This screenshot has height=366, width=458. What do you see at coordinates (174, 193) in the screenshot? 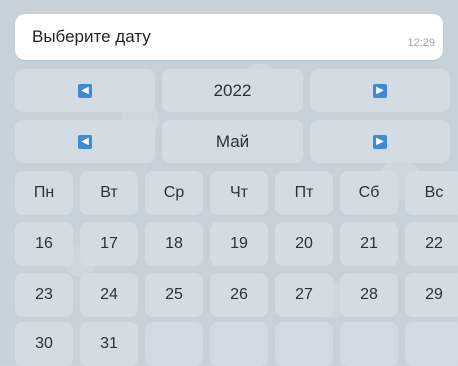
I see `weekday-button: Ср` at bounding box center [174, 193].